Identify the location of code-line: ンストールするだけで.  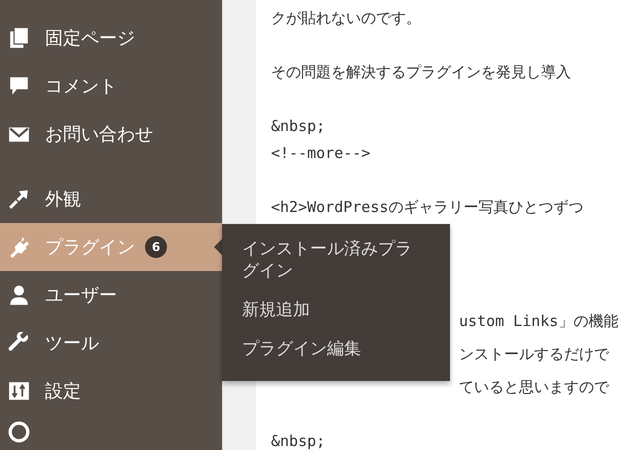
(534, 354).